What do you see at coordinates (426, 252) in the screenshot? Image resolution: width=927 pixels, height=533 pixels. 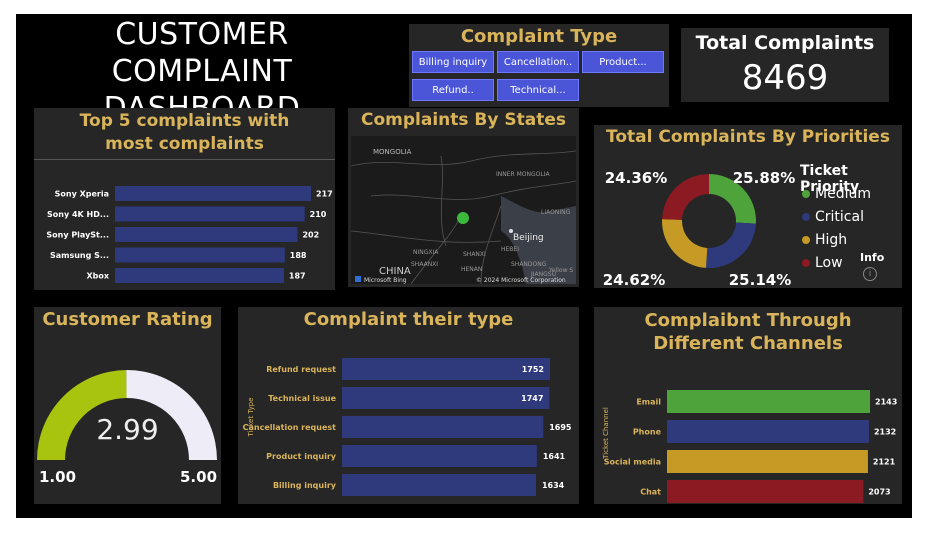 I see `map-label-4: NINGXIA` at bounding box center [426, 252].